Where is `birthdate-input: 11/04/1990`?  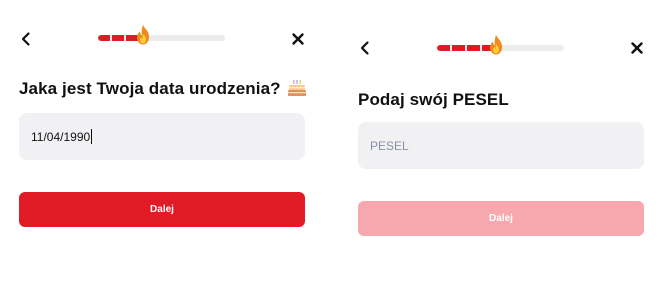
birthdate-input: 11/04/1990 is located at coordinates (162, 136).